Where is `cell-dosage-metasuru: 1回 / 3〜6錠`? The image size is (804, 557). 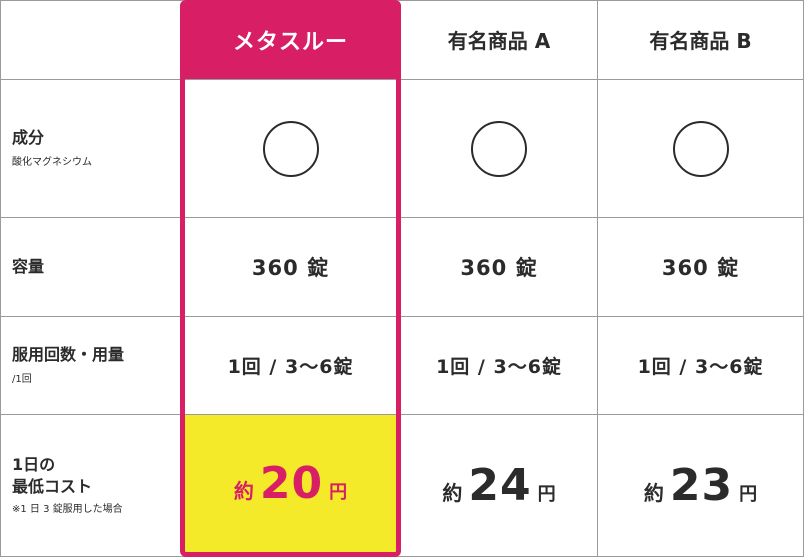 cell-dosage-metasuru: 1回 / 3〜6錠 is located at coordinates (290, 365).